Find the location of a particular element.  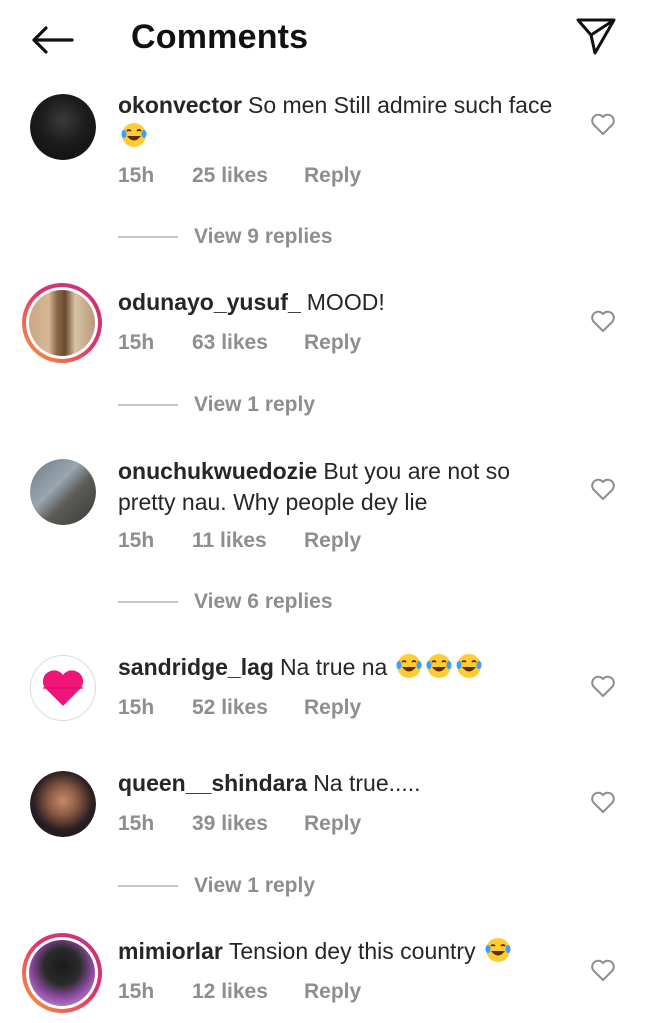

view-replies-button: View 9 replies is located at coordinates (225, 237).